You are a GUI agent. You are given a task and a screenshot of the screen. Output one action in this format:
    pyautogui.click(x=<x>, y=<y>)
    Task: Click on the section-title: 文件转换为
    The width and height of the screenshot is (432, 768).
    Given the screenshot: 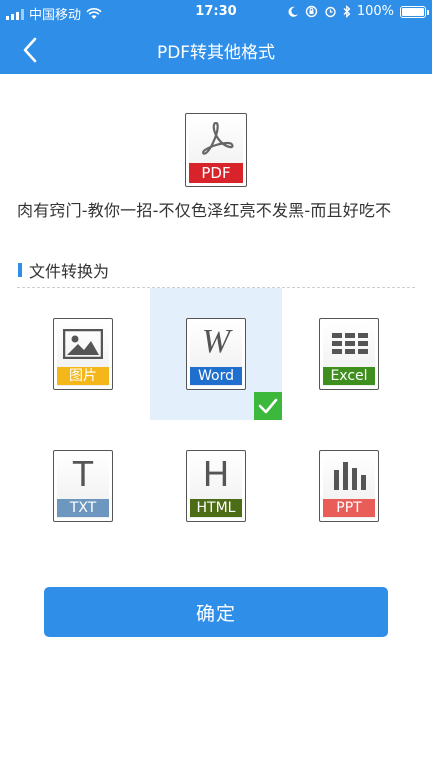 What is the action you would take?
    pyautogui.click(x=63, y=270)
    